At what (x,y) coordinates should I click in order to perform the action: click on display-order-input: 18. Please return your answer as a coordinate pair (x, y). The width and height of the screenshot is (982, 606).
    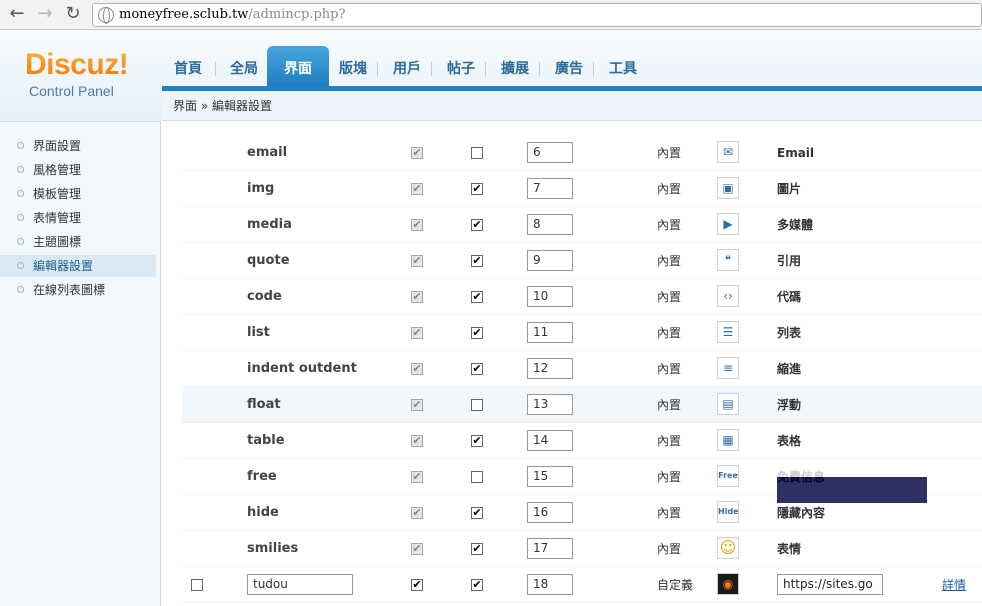
    Looking at the image, I should click on (550, 584).